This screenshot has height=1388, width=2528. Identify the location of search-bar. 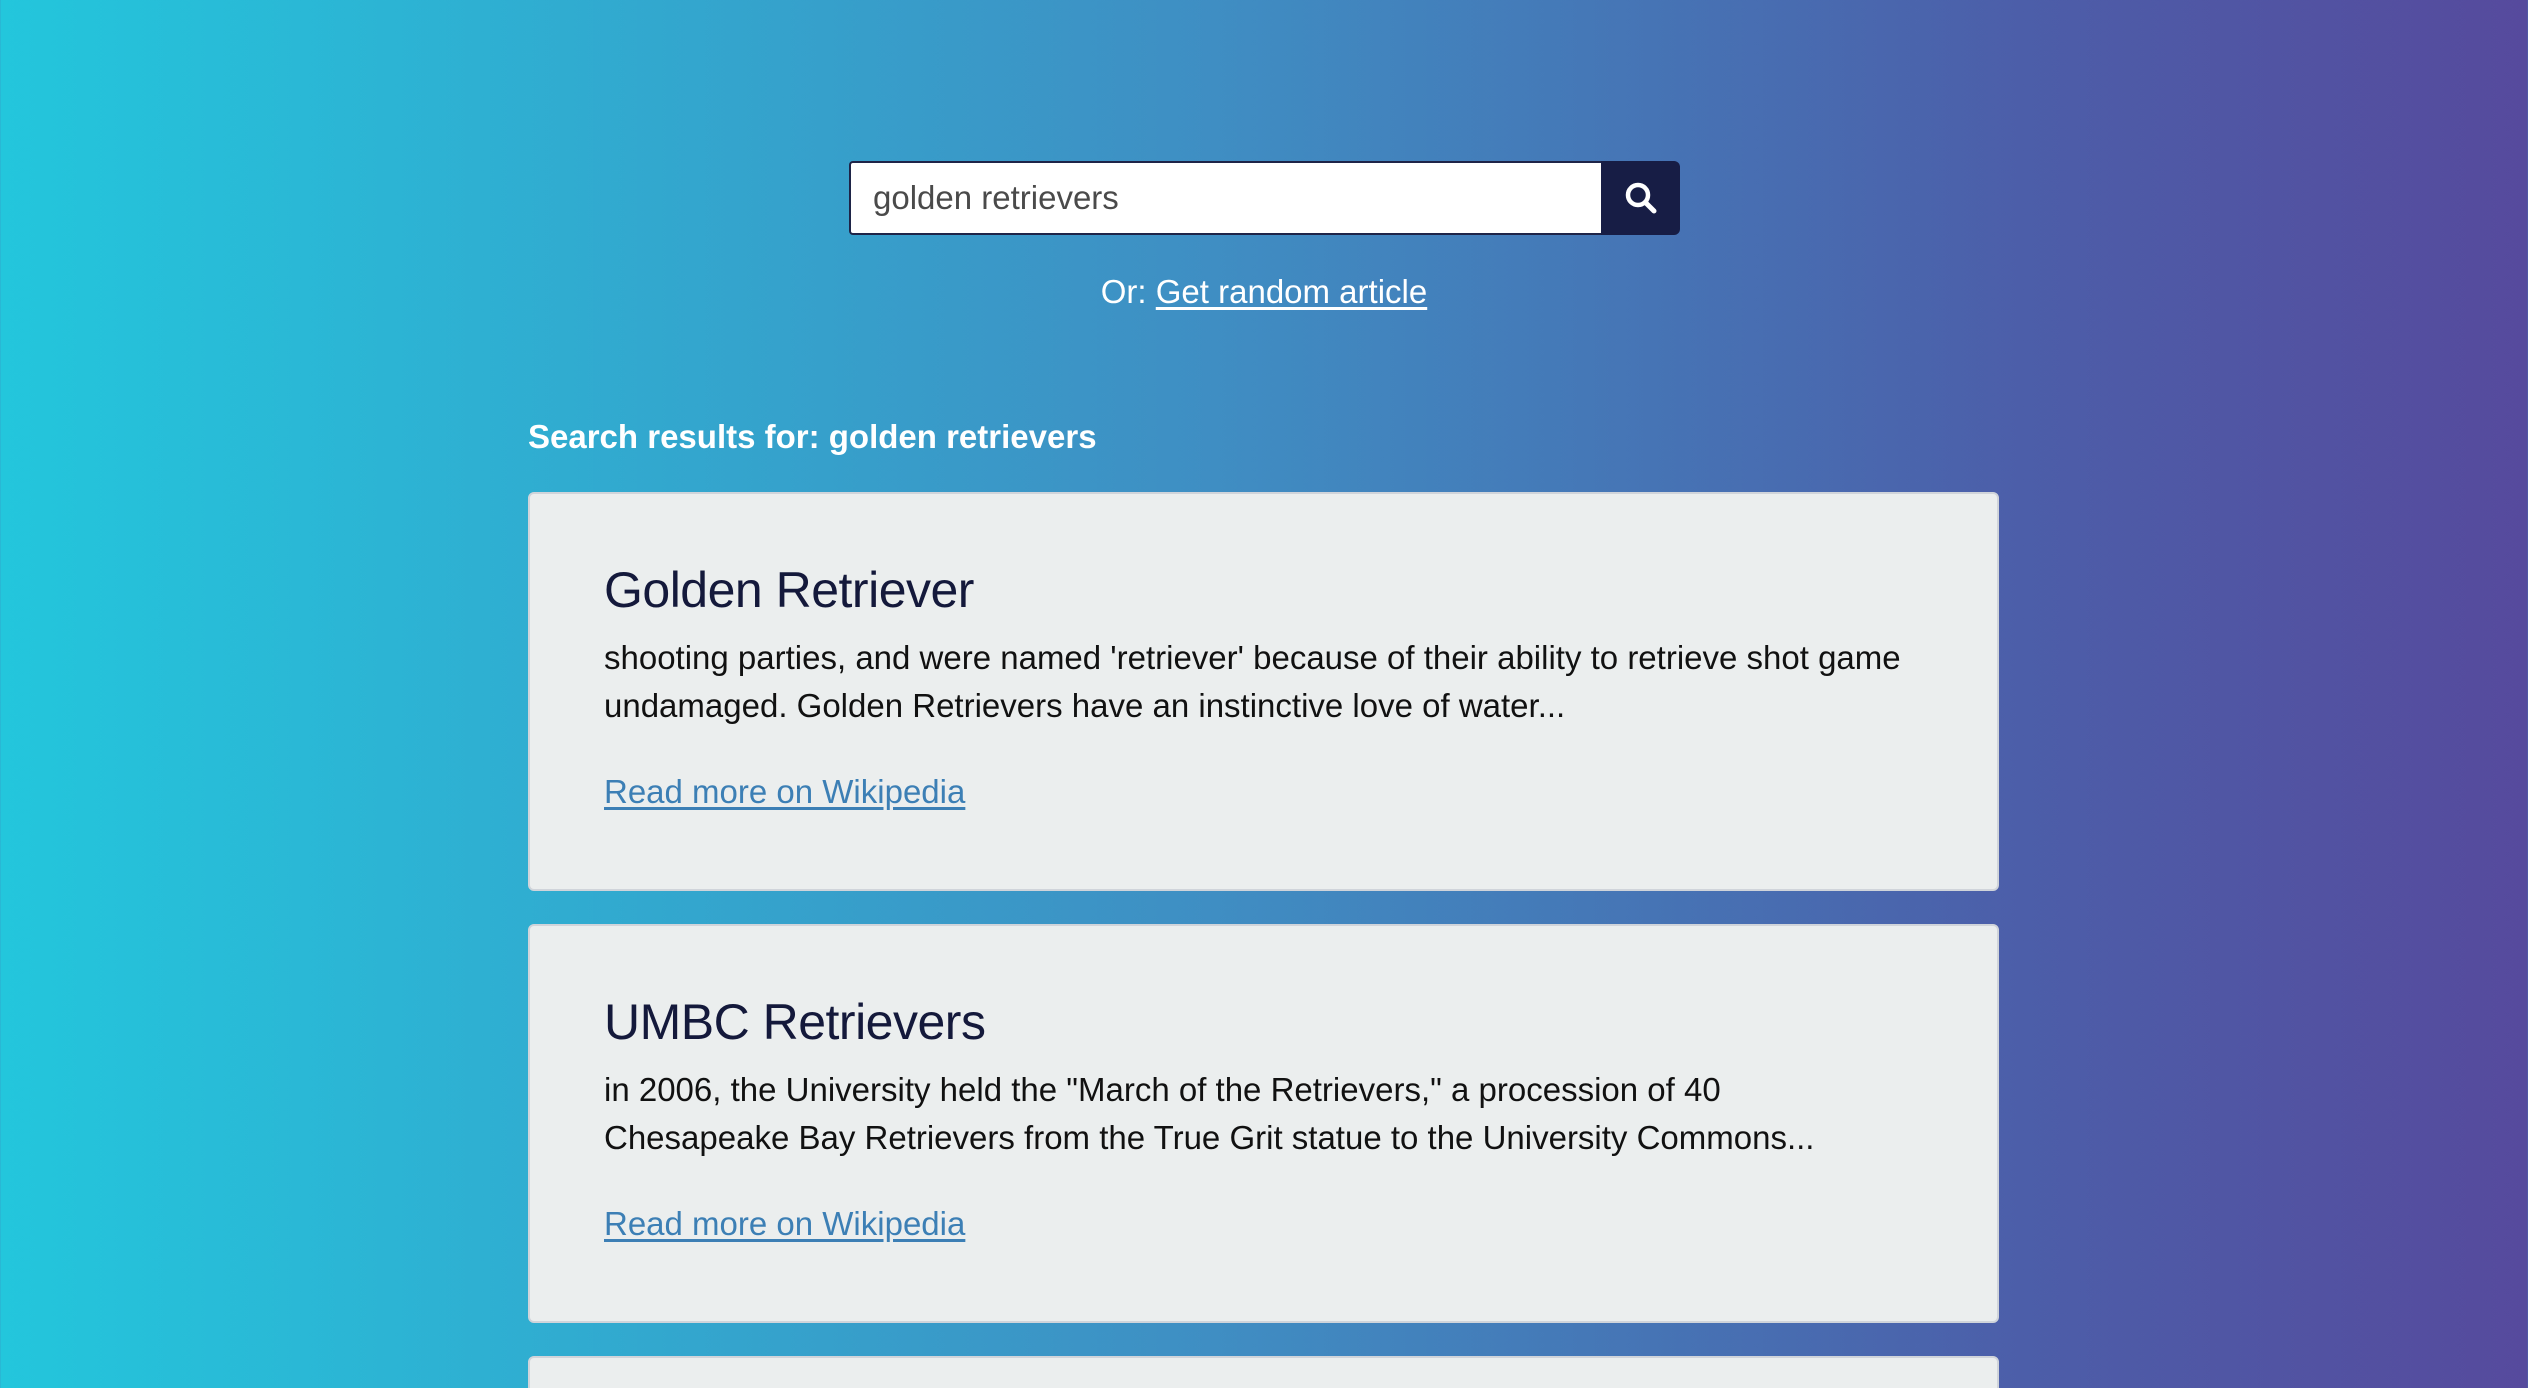
(1264, 198).